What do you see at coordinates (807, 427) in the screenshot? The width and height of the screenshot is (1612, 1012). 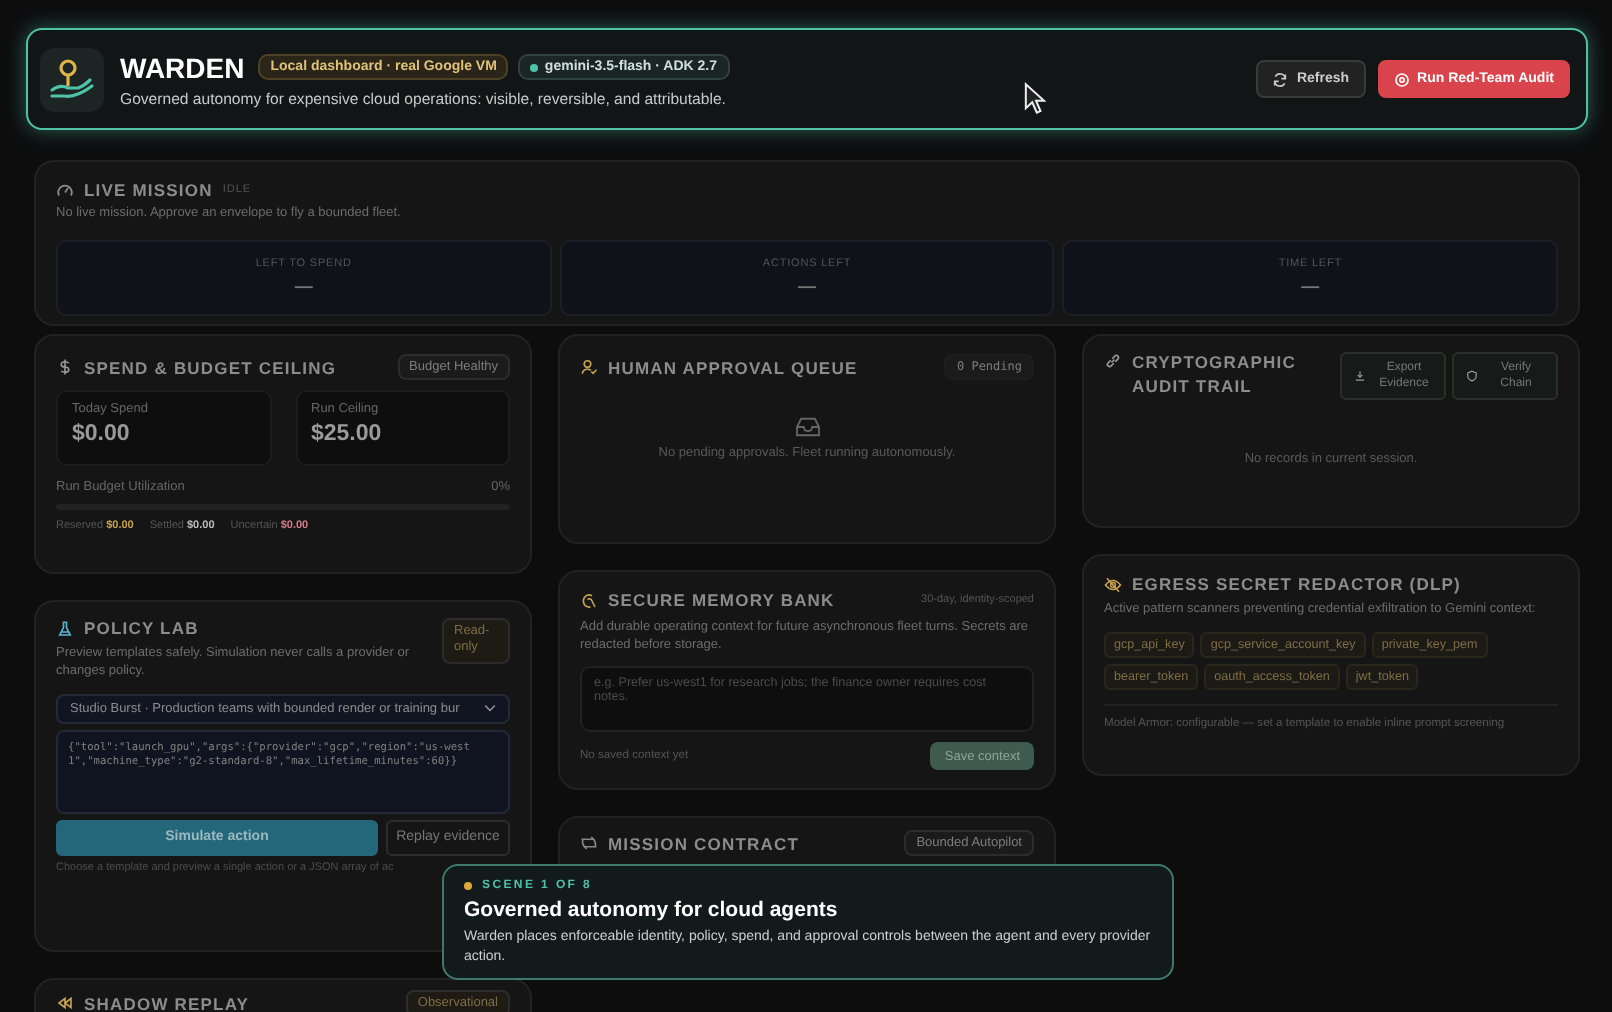 I see `inbox-icon` at bounding box center [807, 427].